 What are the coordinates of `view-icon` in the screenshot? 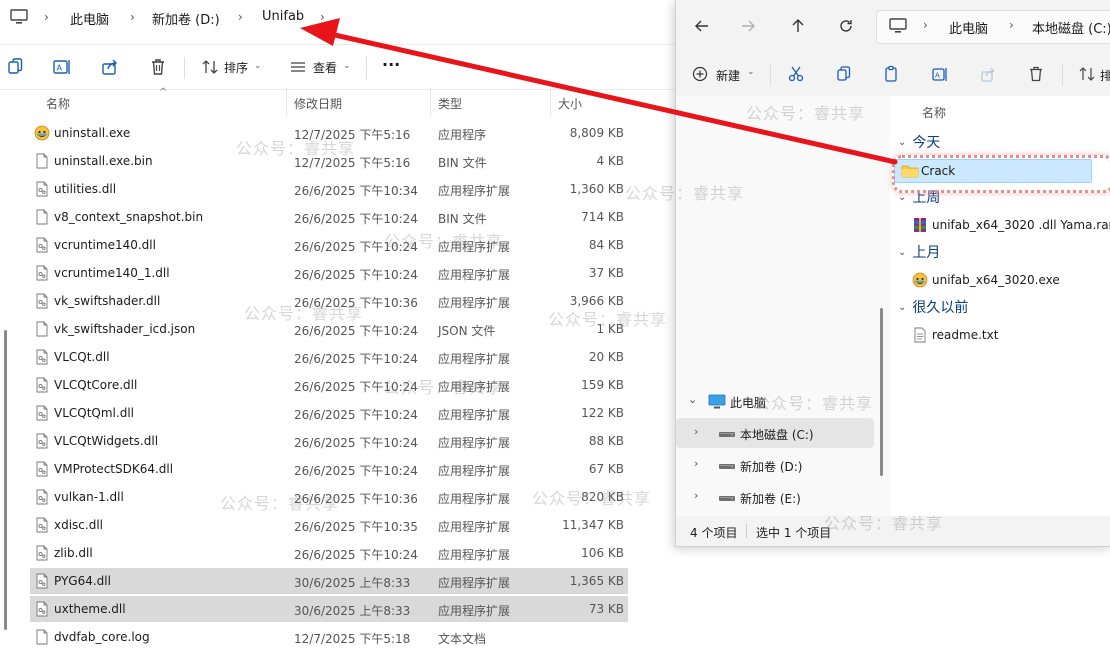 It's located at (298, 67).